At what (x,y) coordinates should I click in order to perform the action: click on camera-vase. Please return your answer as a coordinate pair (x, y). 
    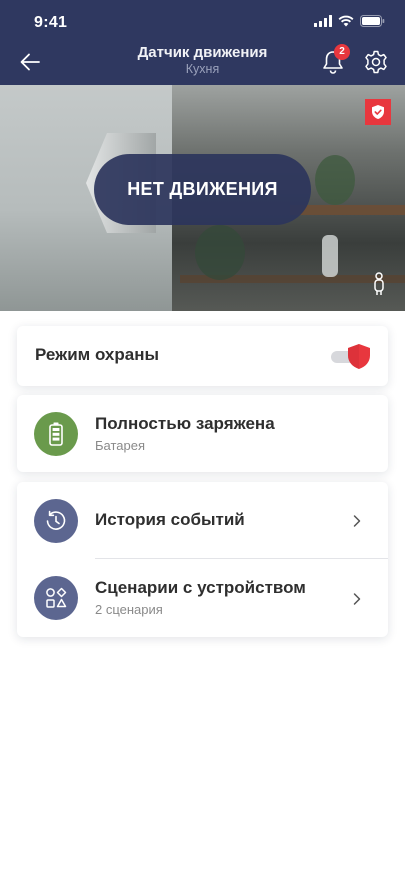
    Looking at the image, I should click on (330, 256).